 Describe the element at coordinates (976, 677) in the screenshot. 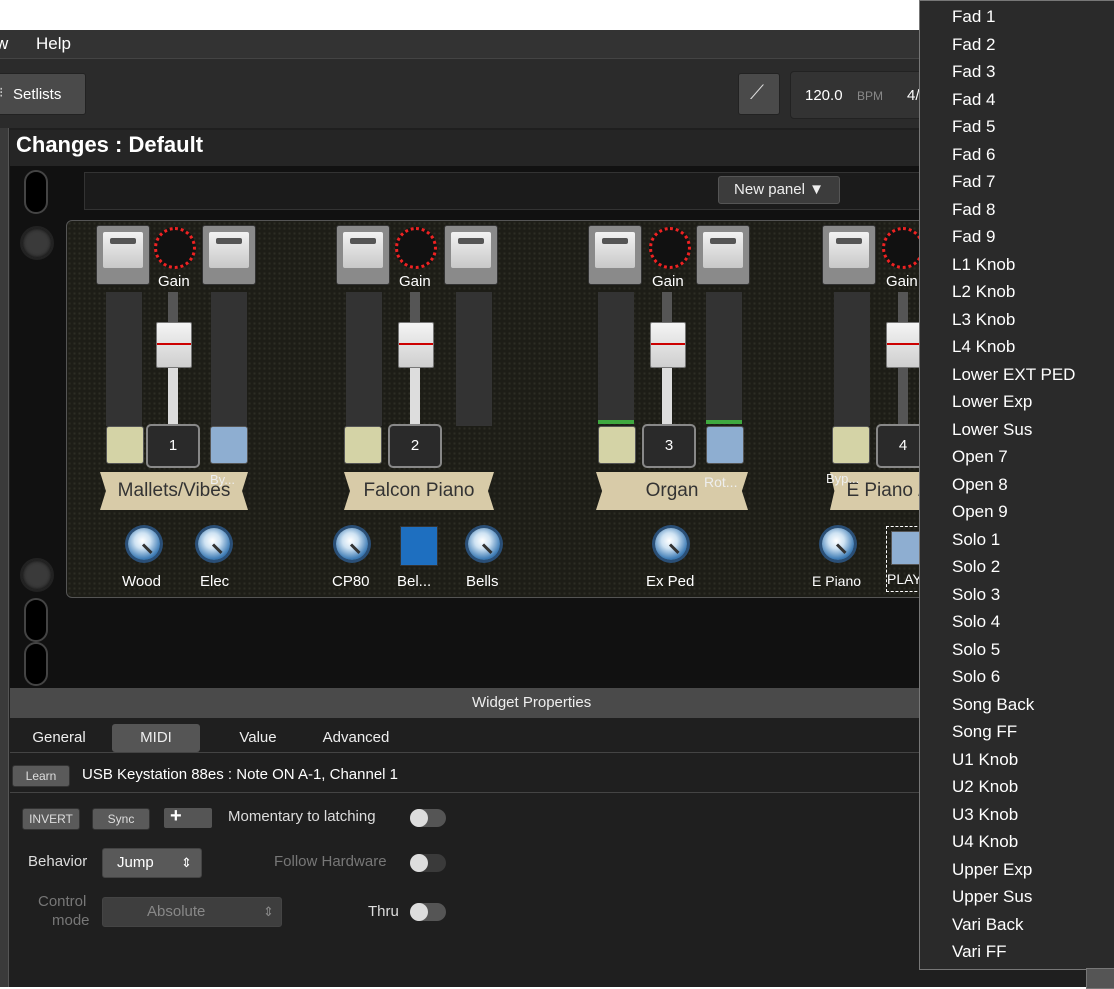

I see `dropdown-item: Solo 6` at that location.